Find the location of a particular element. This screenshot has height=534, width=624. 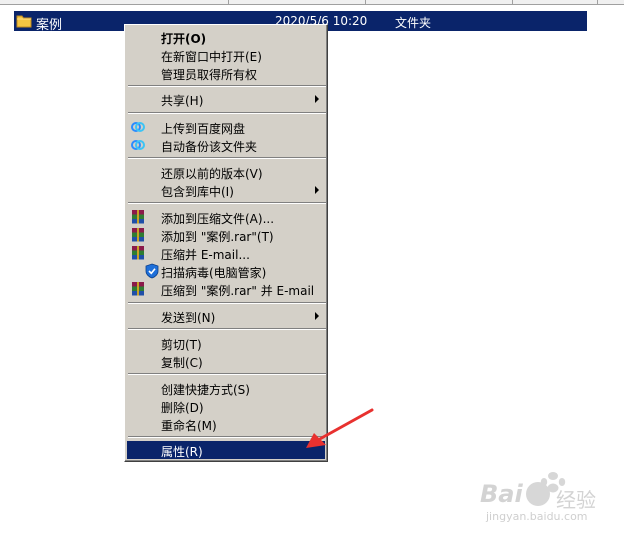

menu-item-label: 包含到库中(I) is located at coordinates (197, 192).